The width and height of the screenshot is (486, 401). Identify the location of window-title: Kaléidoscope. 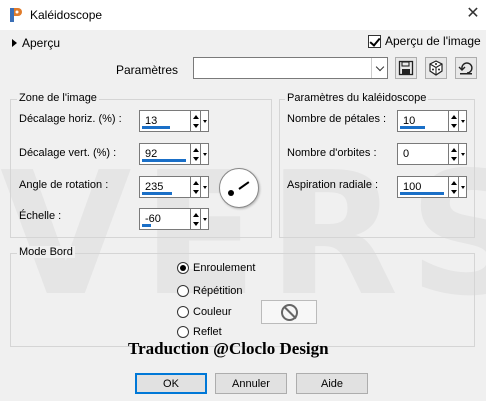
(66, 15).